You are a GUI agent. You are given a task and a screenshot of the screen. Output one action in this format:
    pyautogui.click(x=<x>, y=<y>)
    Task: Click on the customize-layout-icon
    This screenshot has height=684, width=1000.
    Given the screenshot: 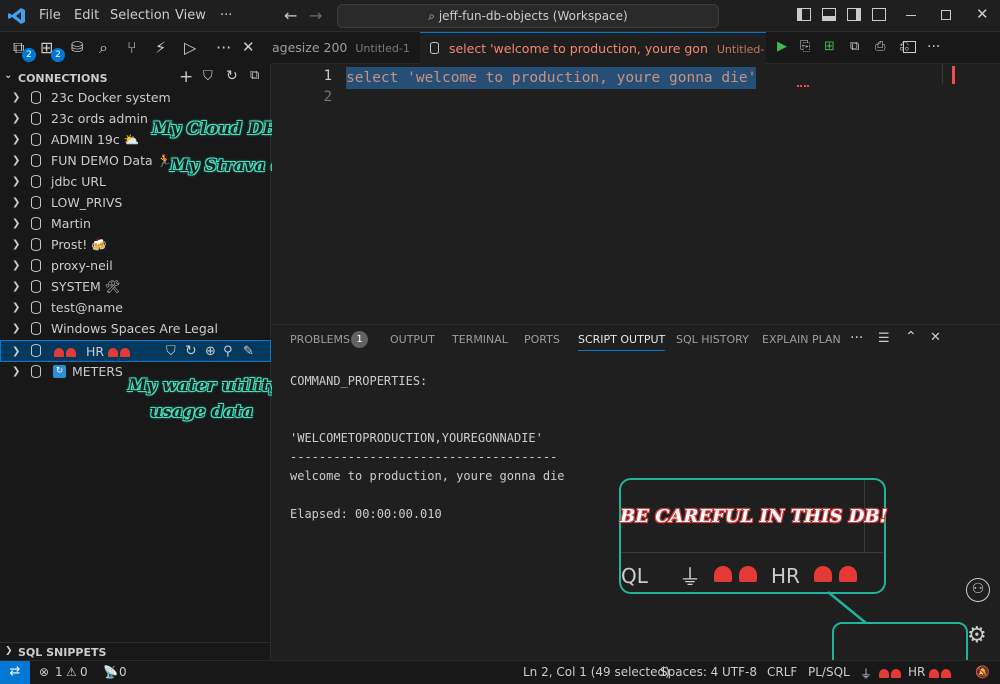 What is the action you would take?
    pyautogui.click(x=879, y=14)
    